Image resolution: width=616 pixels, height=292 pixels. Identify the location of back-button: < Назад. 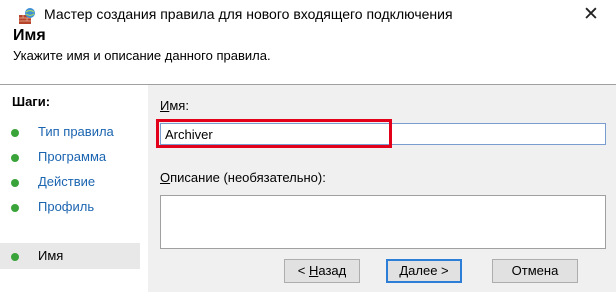
(322, 271).